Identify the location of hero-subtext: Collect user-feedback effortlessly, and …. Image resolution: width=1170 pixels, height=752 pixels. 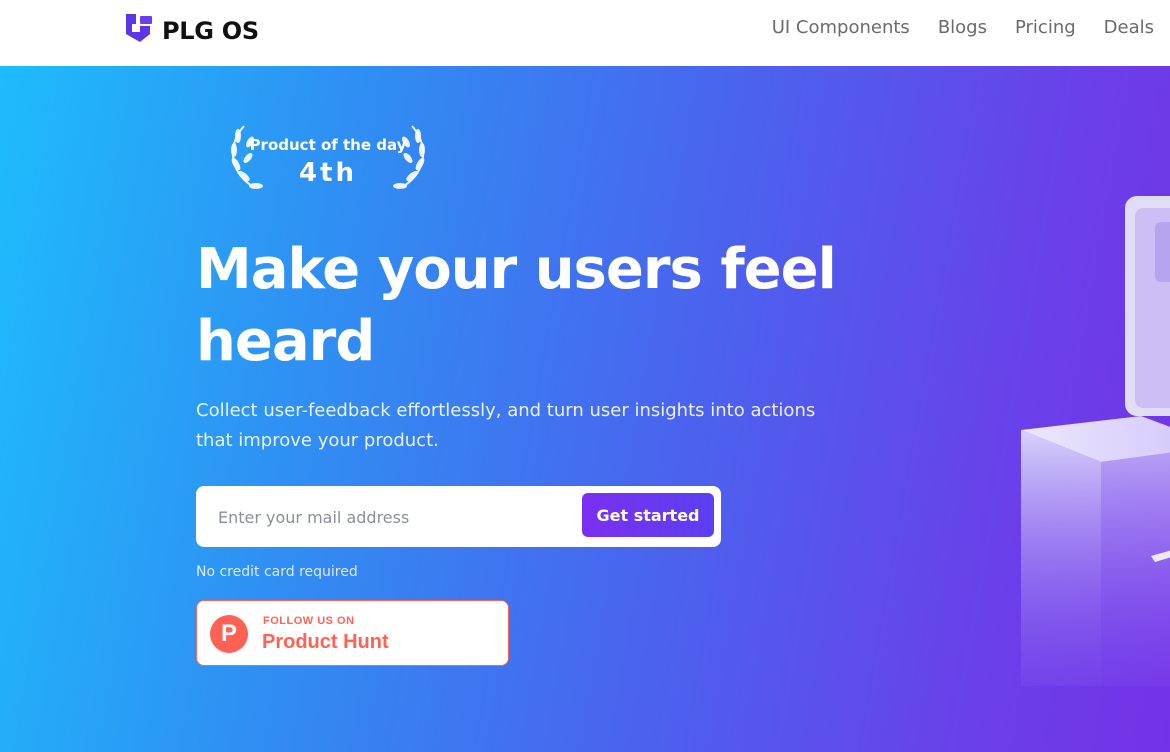
(516, 426).